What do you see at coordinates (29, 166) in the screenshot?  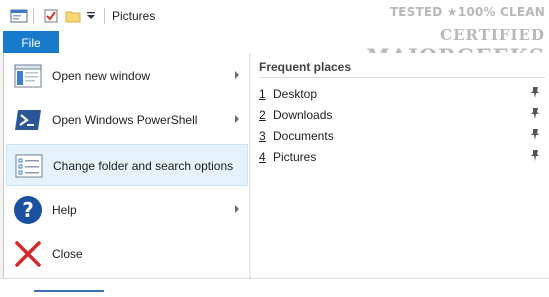 I see `folder-options-icon` at bounding box center [29, 166].